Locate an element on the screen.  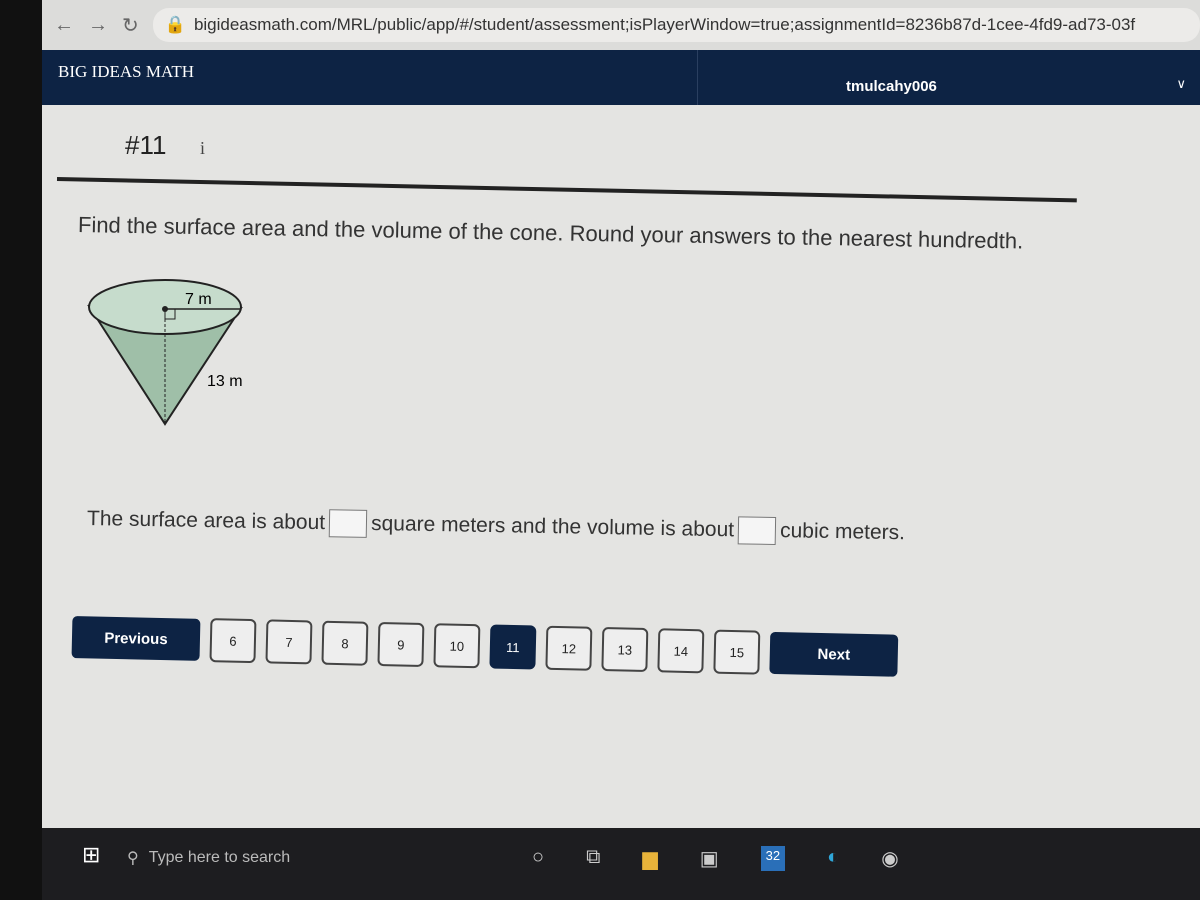
task-view-icon: ⧉ is located at coordinates (593, 858).